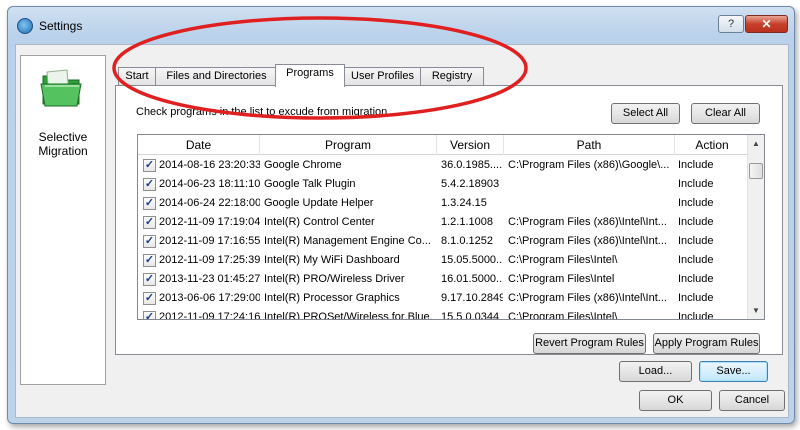  What do you see at coordinates (209, 260) in the screenshot?
I see `cell-date: 2012-11-09 17:25:39` at bounding box center [209, 260].